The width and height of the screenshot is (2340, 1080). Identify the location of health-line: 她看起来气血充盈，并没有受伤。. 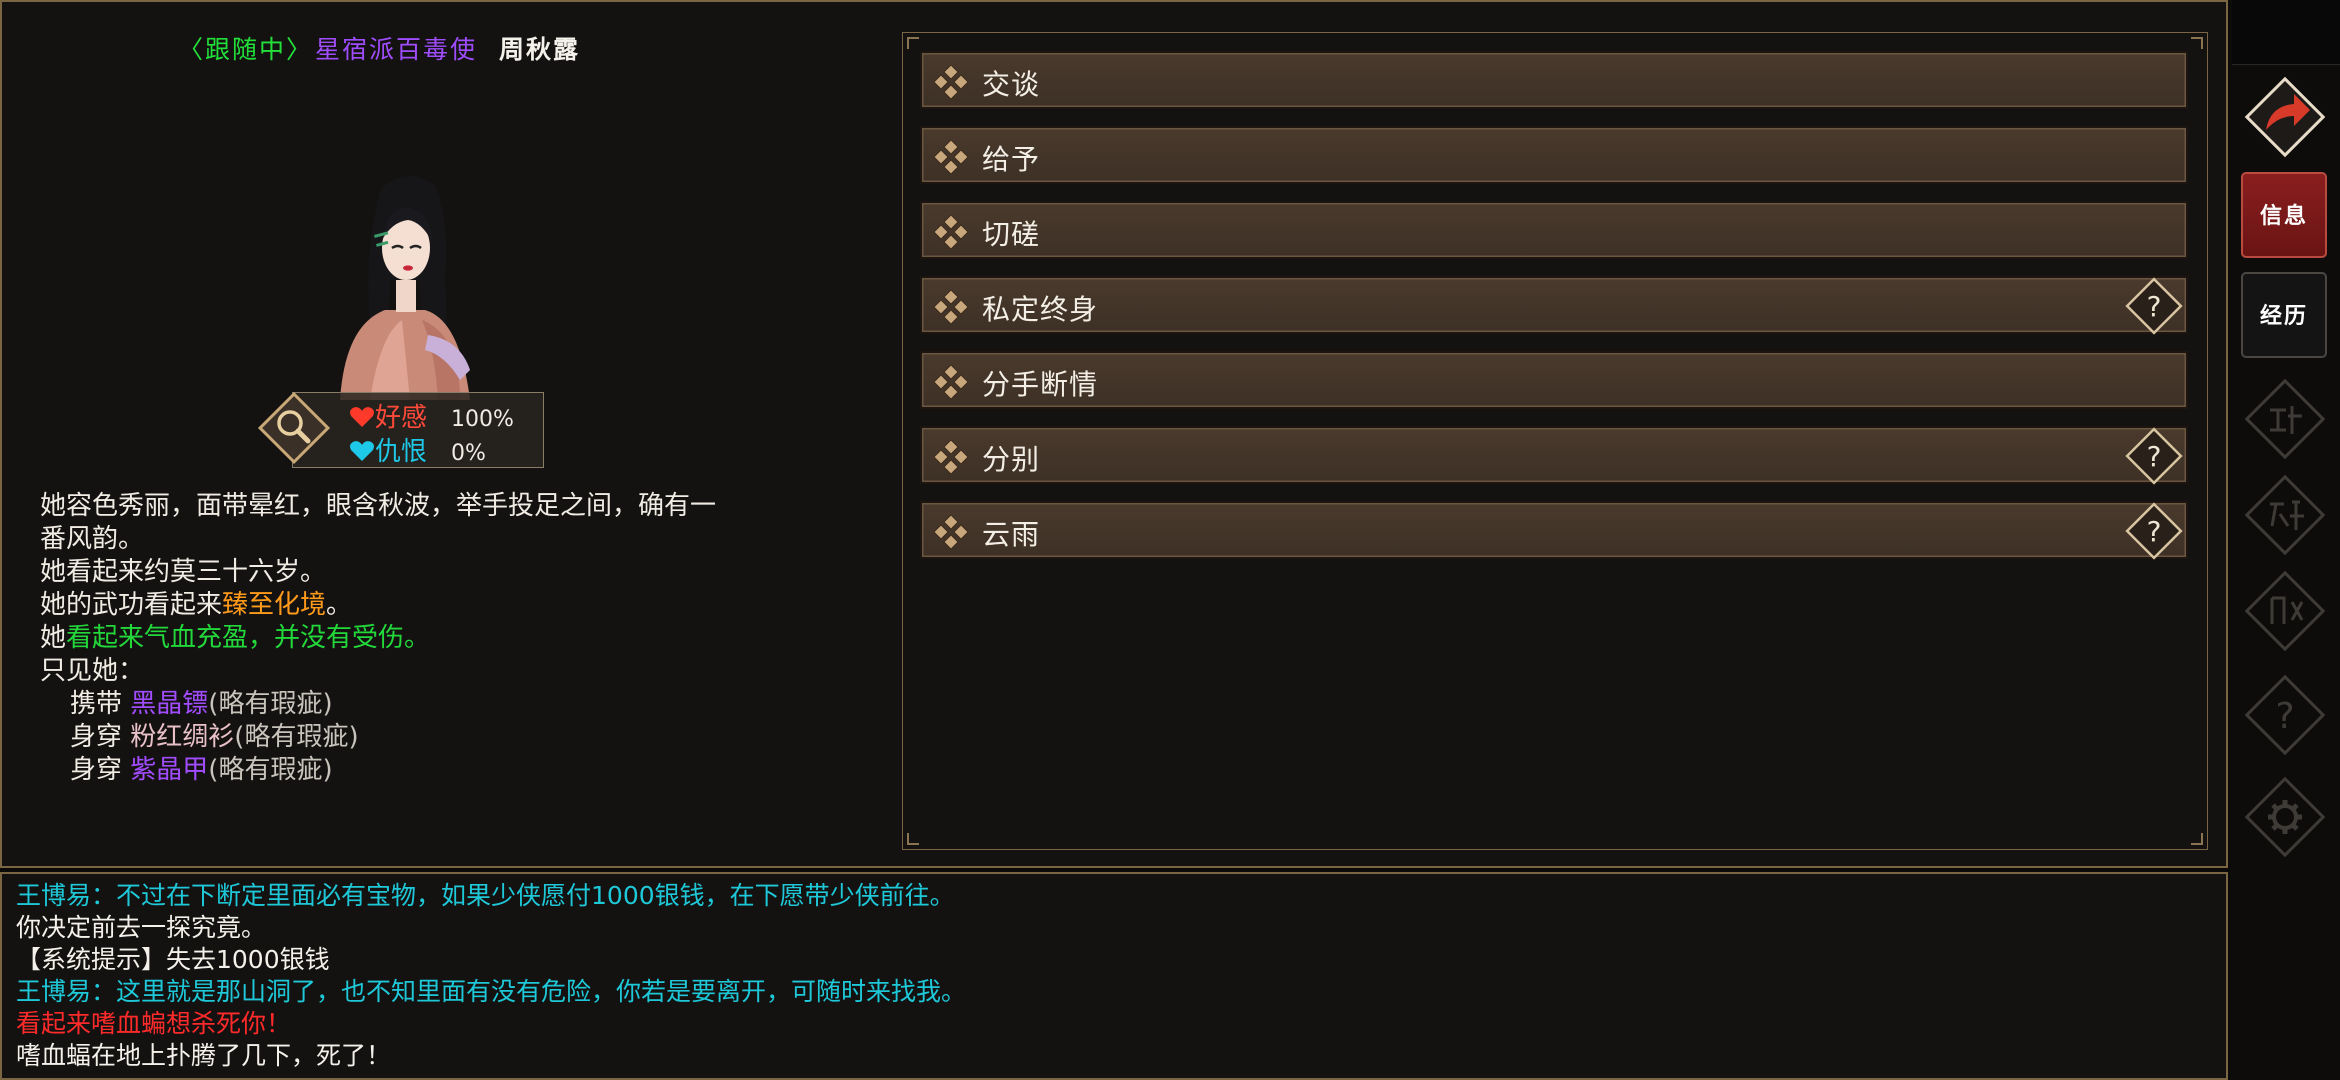
(430, 638).